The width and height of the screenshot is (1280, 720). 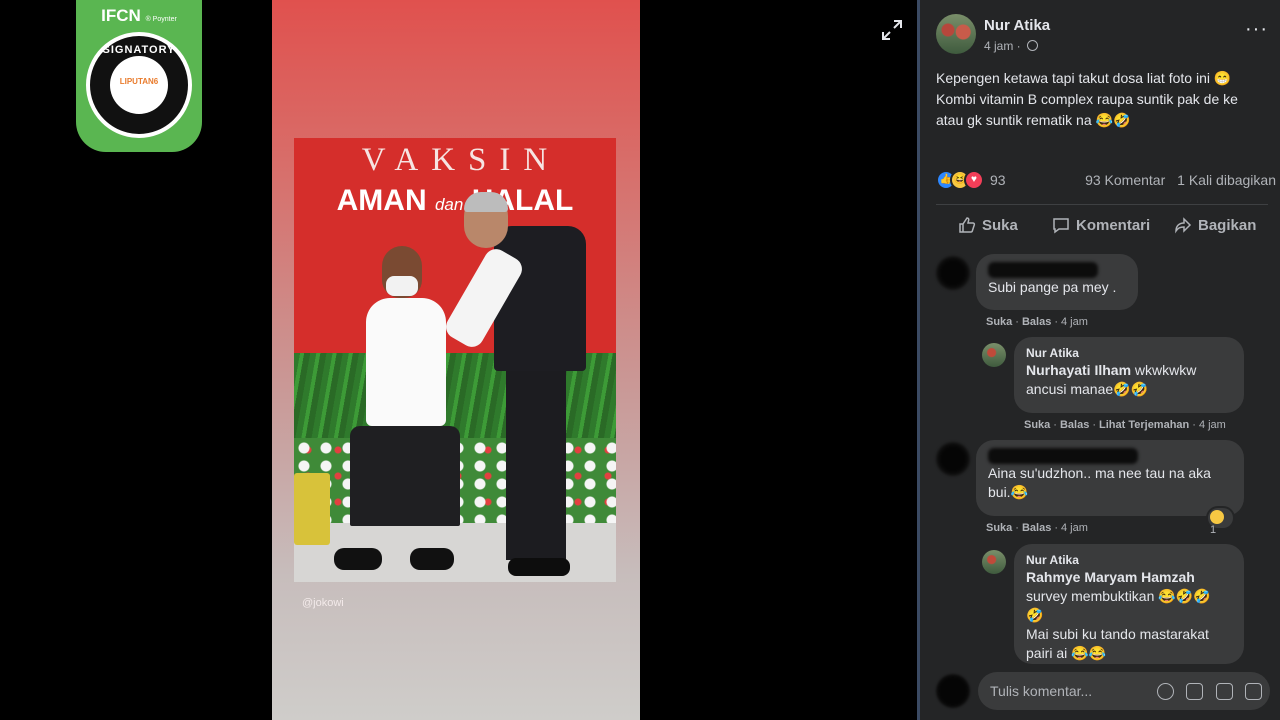 I want to click on shoe-right, so click(x=432, y=559).